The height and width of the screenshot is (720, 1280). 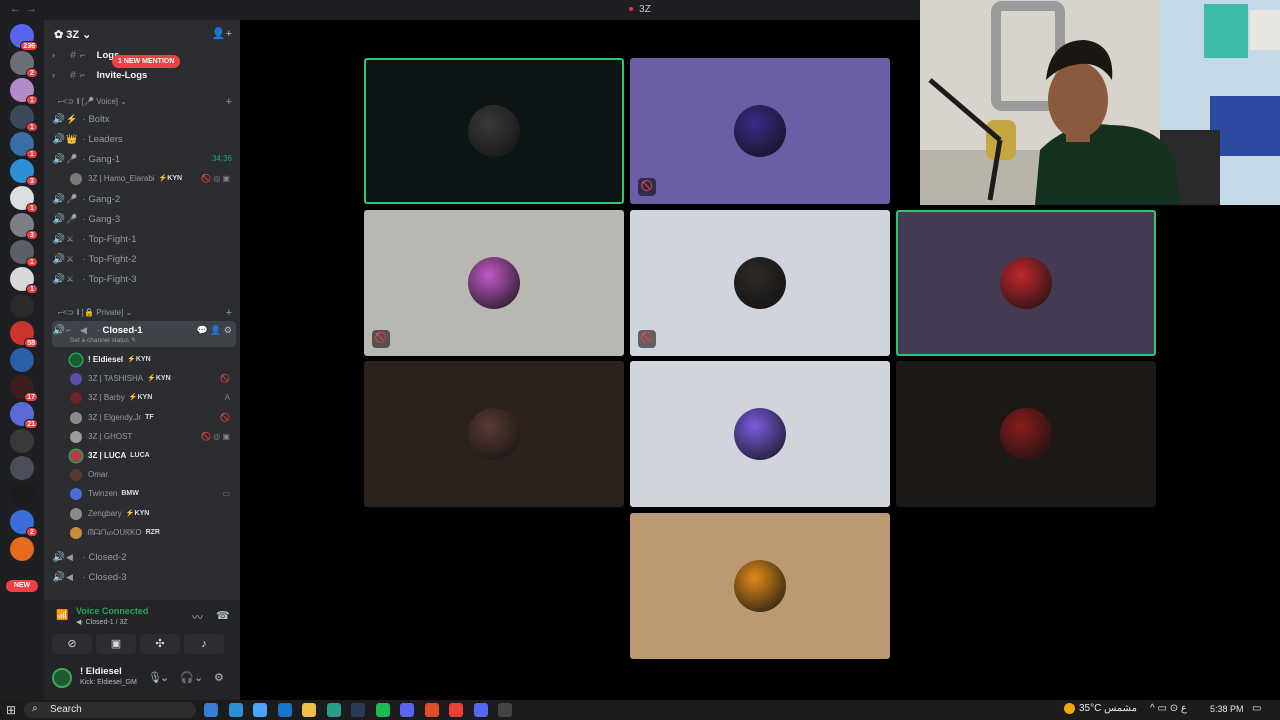 What do you see at coordinates (153, 360) in the screenshot?
I see `voice-member: ! Eldiesel ⚡KYN` at bounding box center [153, 360].